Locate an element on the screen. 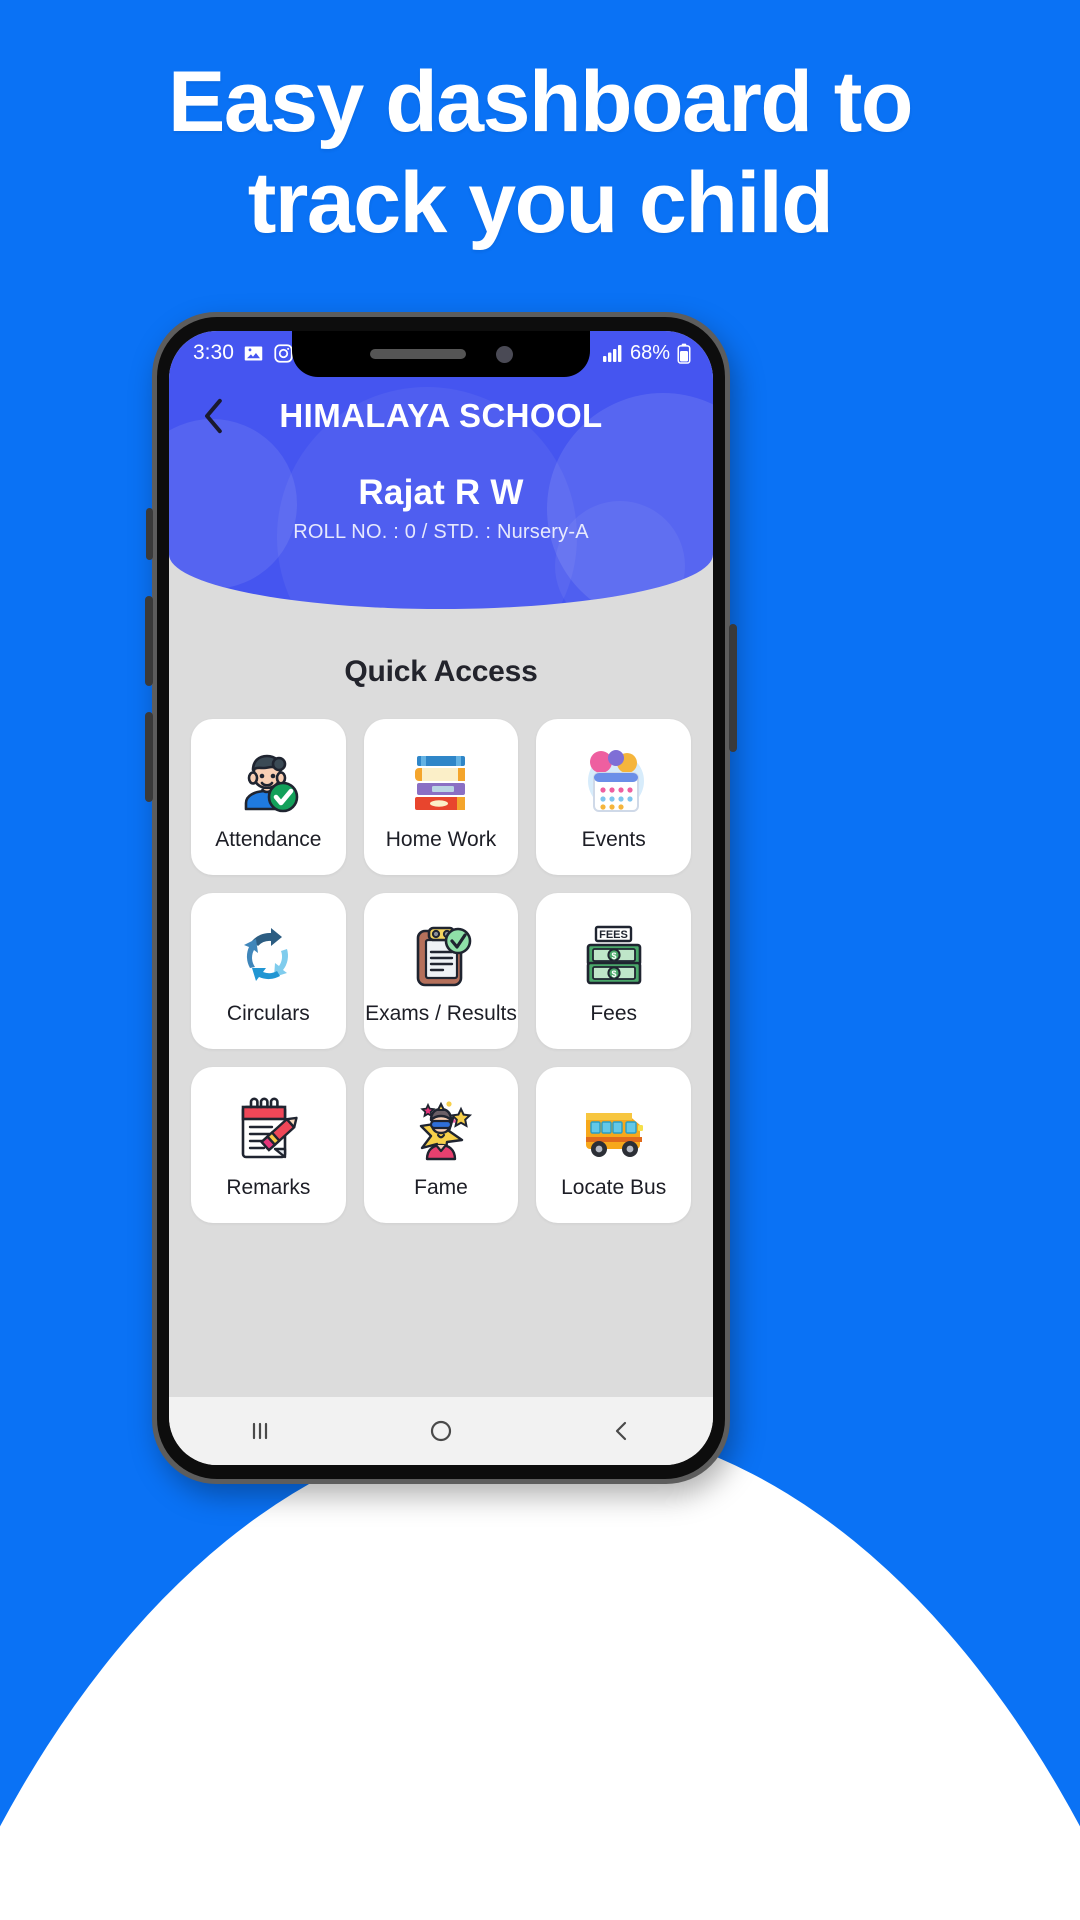 This screenshot has height=1920, width=1080. quick-access-tile-fees: FEES $ $ Fees is located at coordinates (613, 971).